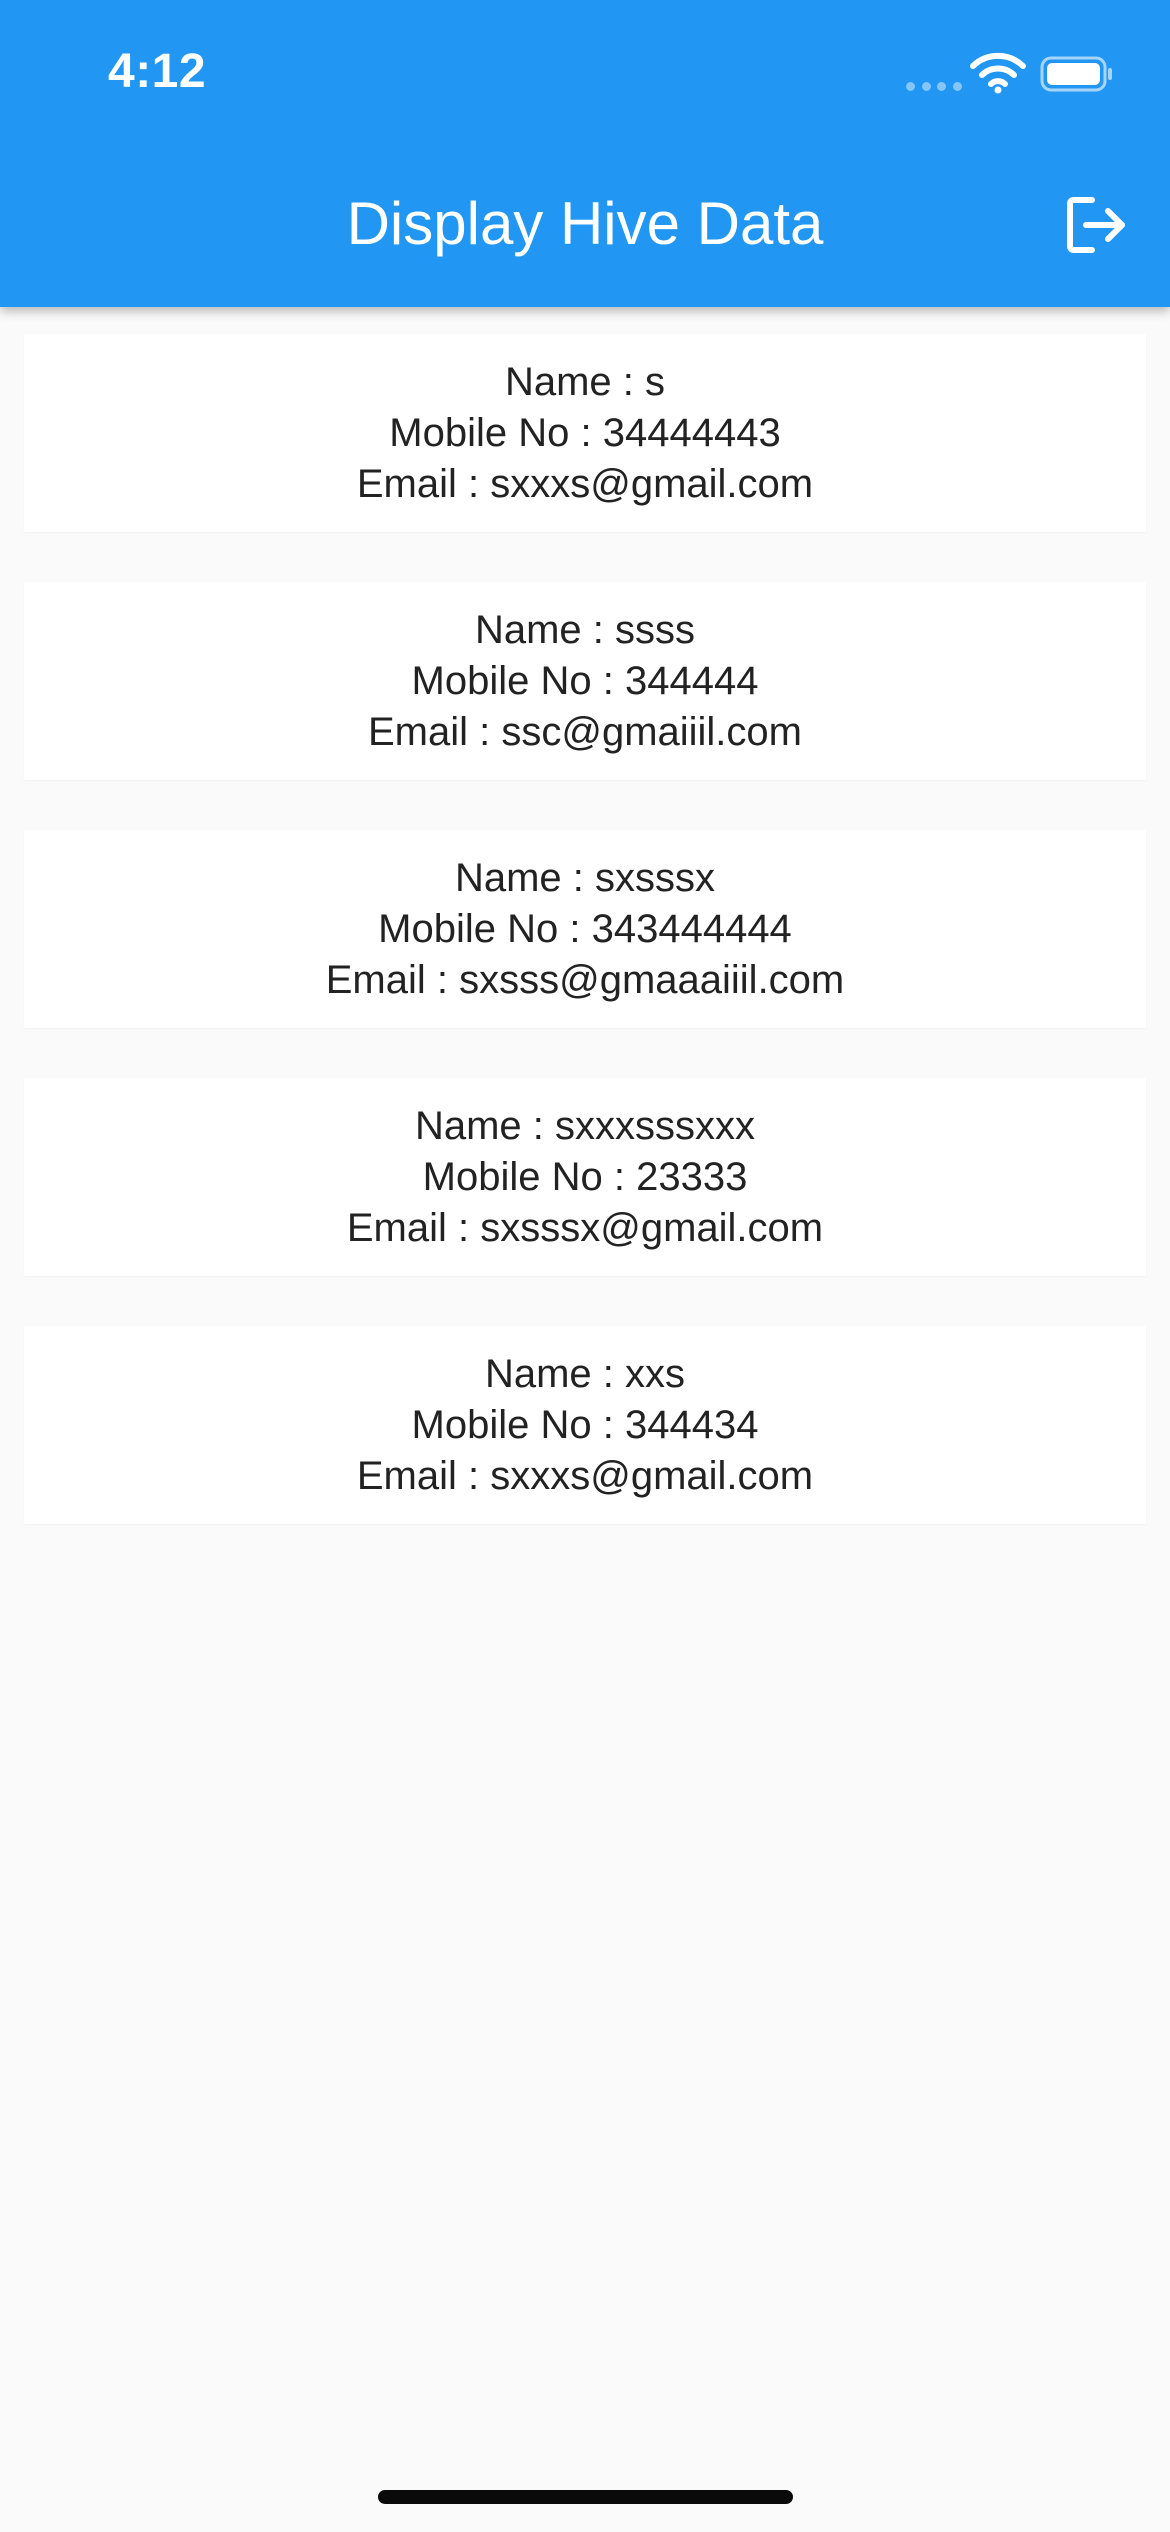  What do you see at coordinates (585, 153) in the screenshot?
I see `app-bar: 4:12 Display Hive Data` at bounding box center [585, 153].